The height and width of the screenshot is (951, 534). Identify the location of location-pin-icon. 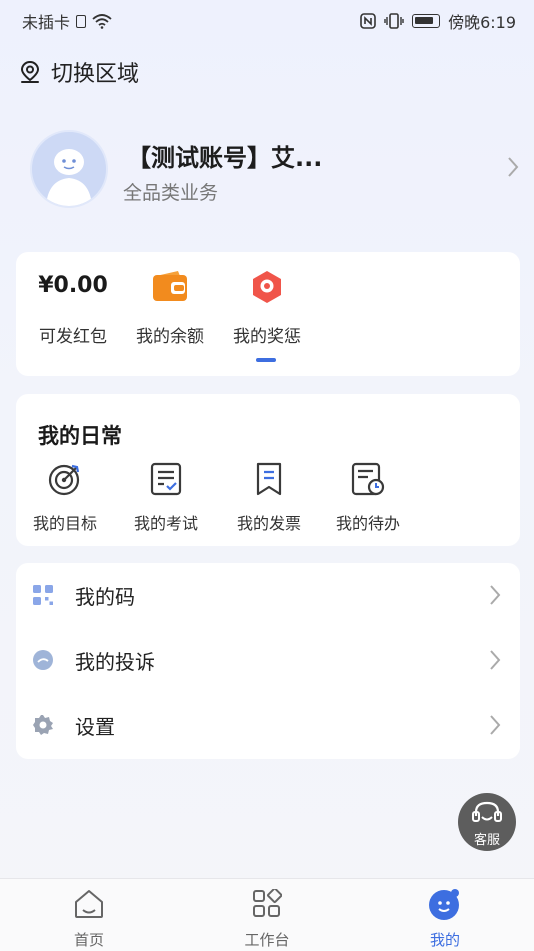
(30, 71).